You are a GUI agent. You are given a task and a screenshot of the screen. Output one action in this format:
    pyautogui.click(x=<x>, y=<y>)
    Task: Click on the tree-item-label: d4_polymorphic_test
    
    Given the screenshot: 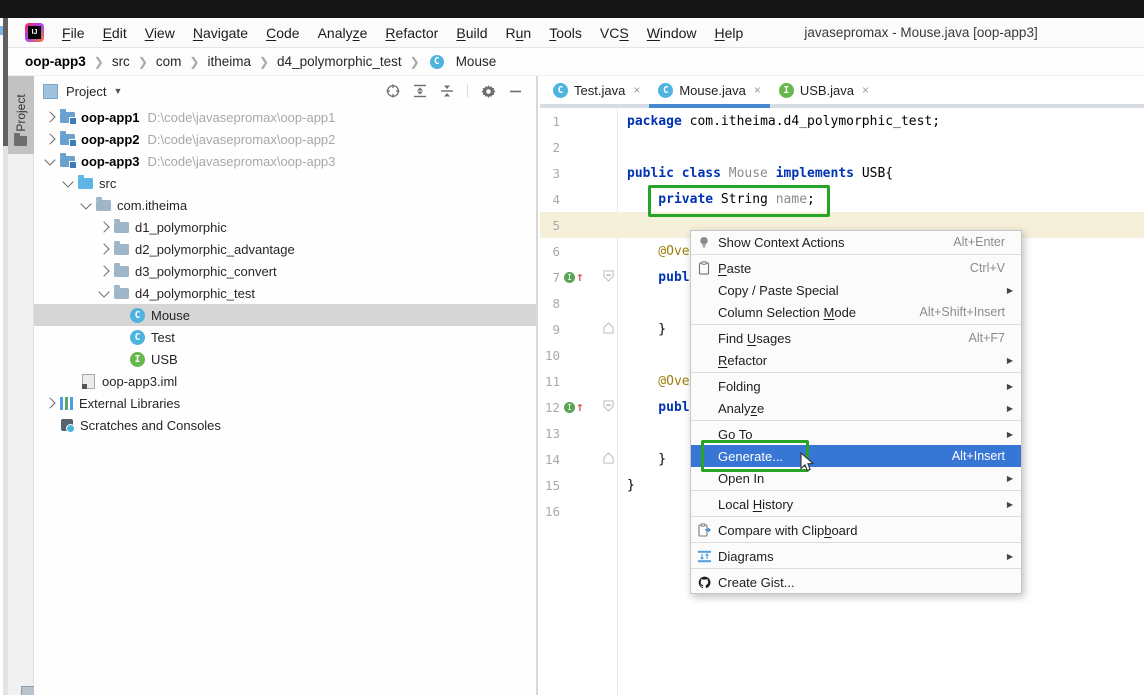 What is the action you would take?
    pyautogui.click(x=195, y=293)
    